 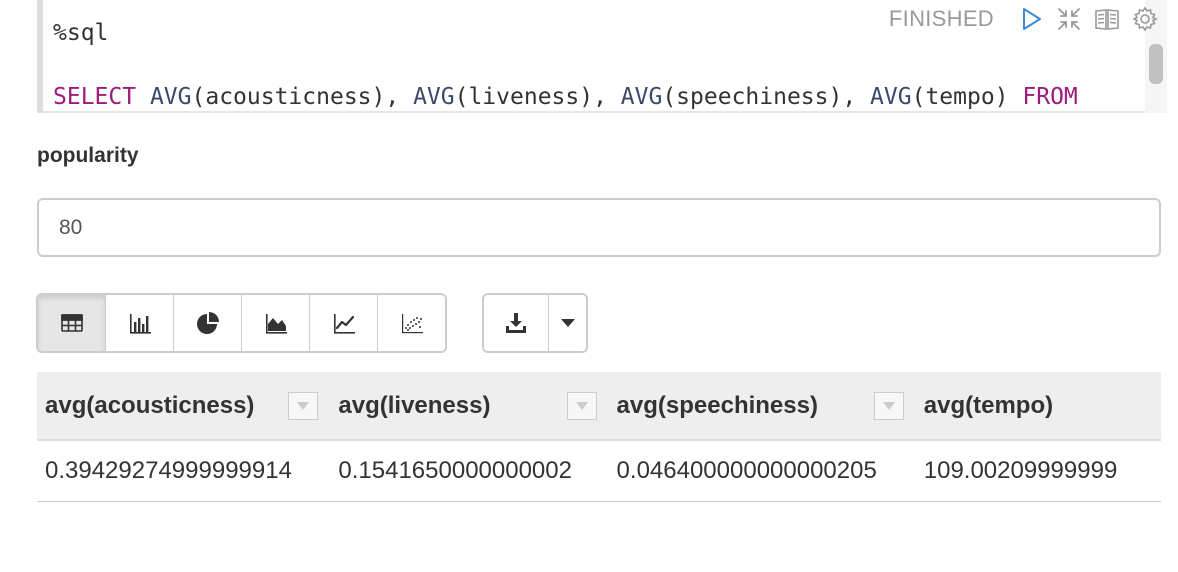 I want to click on popularity-input, so click(x=599, y=227).